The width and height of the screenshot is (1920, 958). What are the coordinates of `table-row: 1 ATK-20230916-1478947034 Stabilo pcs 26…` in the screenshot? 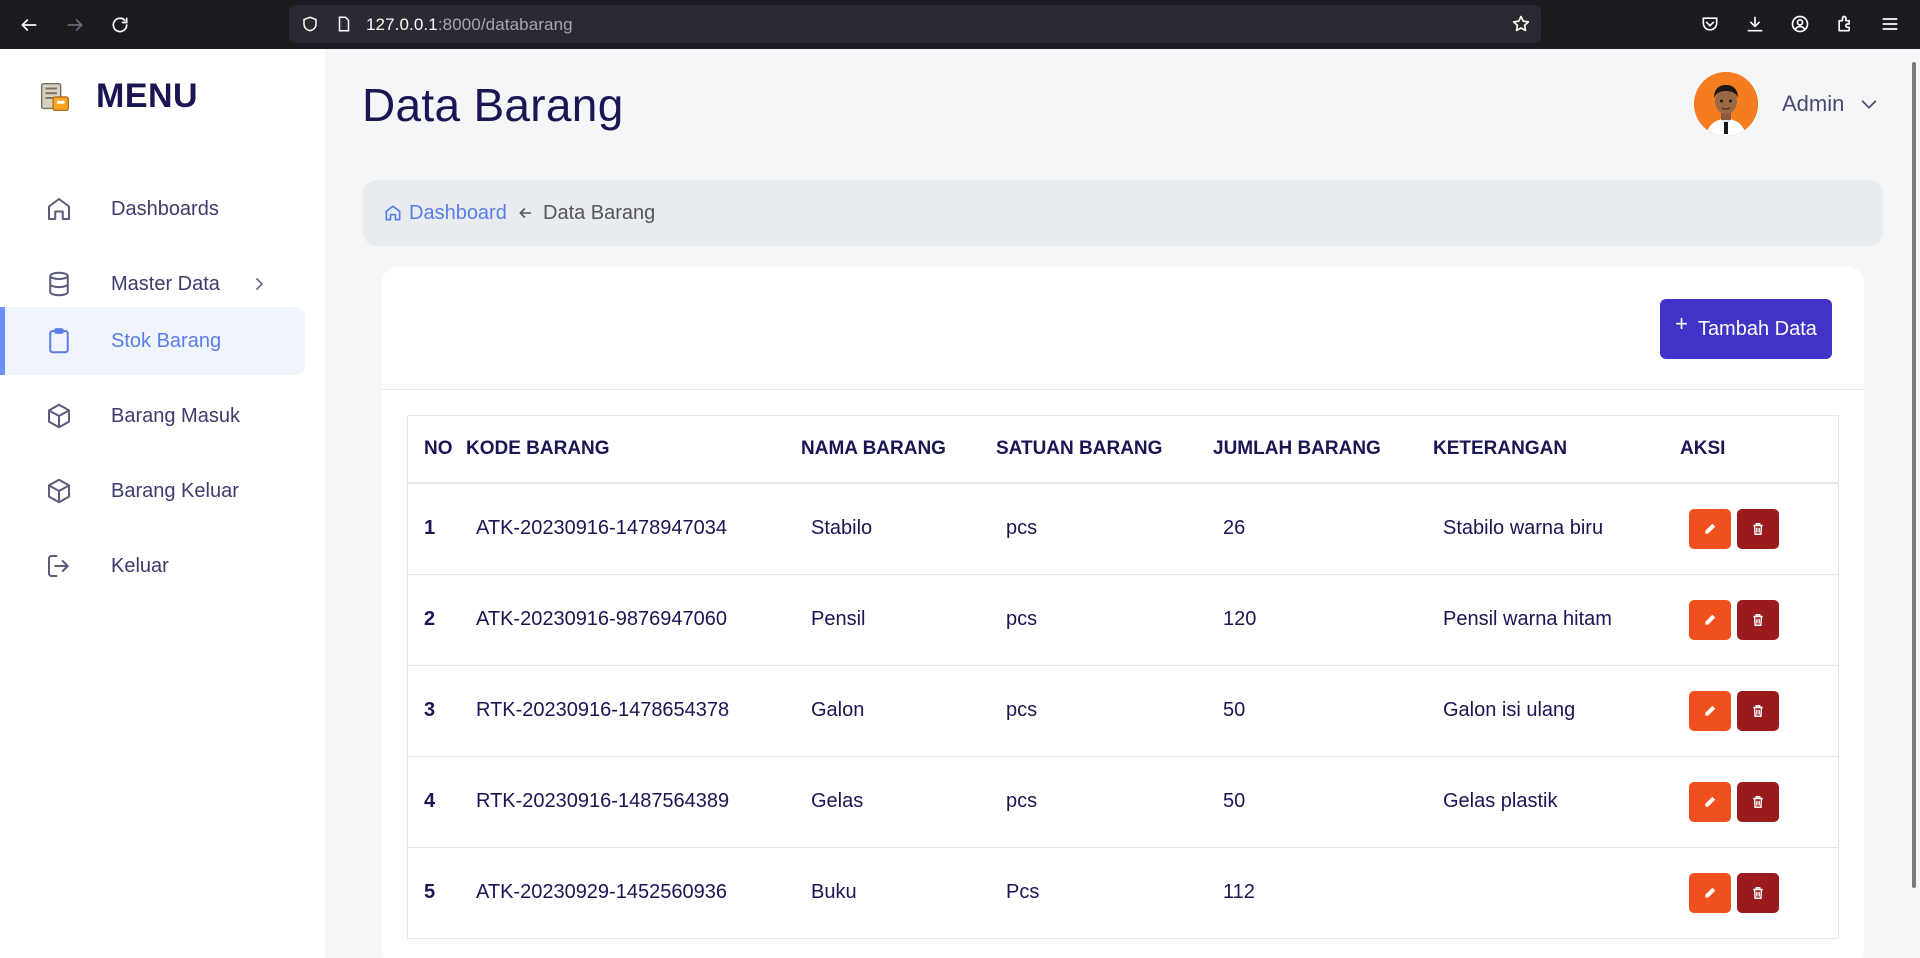 It's located at (1123, 529).